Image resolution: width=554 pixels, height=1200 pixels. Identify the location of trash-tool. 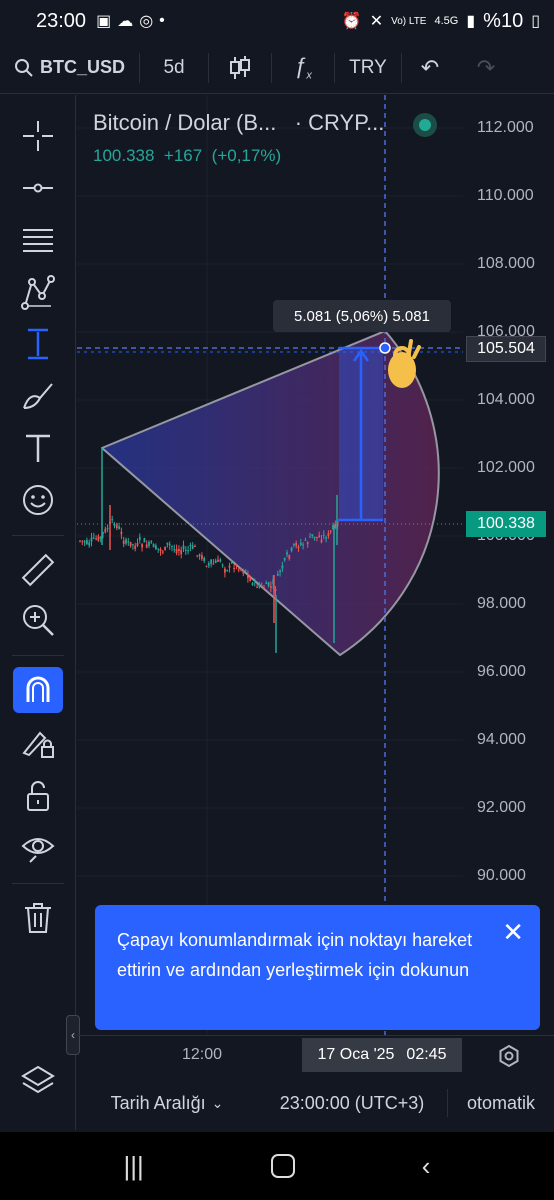
(38, 918).